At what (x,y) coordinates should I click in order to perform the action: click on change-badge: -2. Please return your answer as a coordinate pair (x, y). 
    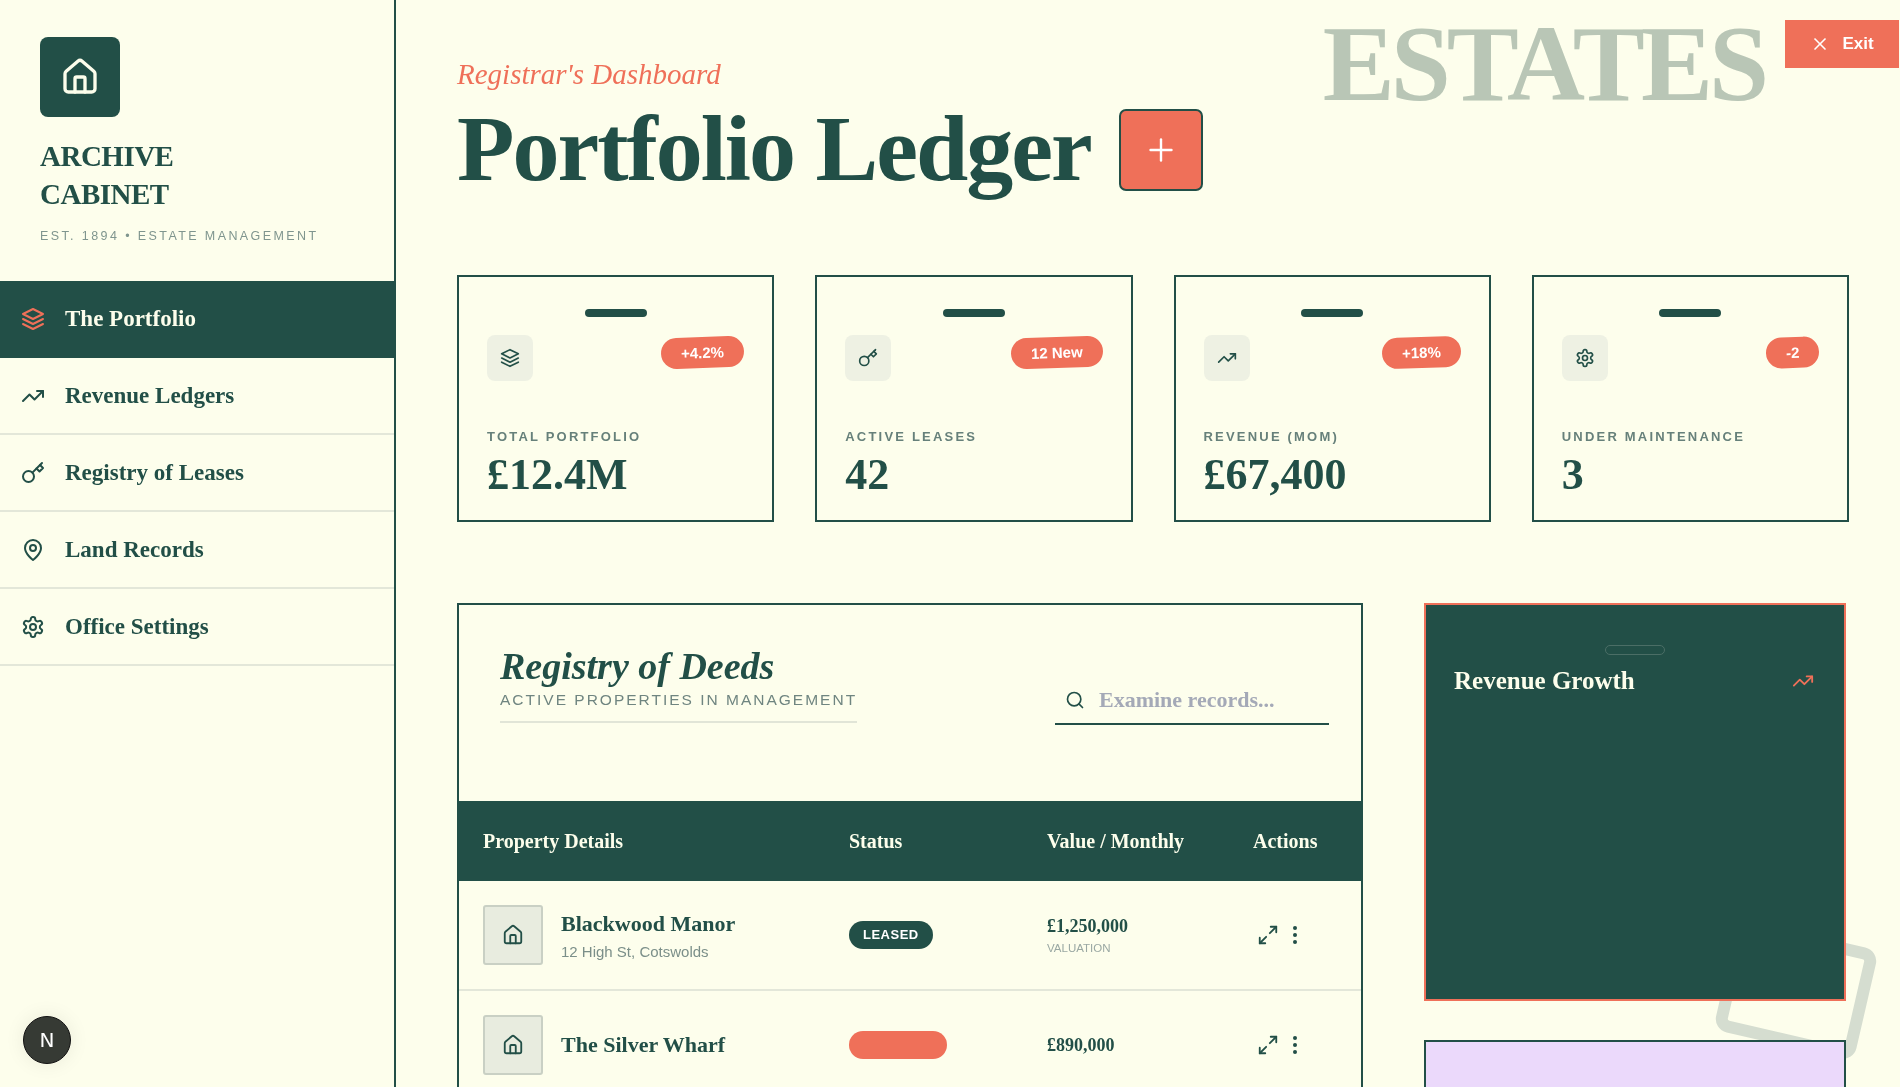
    Looking at the image, I should click on (1792, 352).